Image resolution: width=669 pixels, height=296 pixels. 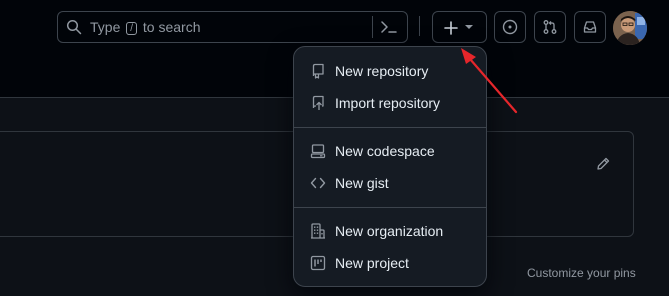 What do you see at coordinates (391, 71) in the screenshot?
I see `menu-item-new-repository: New repository` at bounding box center [391, 71].